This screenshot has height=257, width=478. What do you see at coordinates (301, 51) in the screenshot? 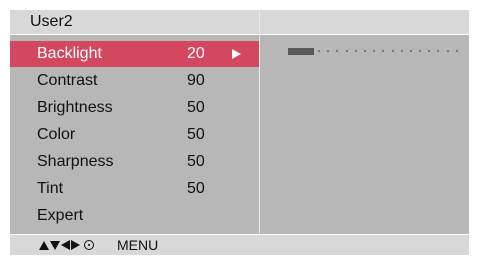
I see `slider-fill` at bounding box center [301, 51].